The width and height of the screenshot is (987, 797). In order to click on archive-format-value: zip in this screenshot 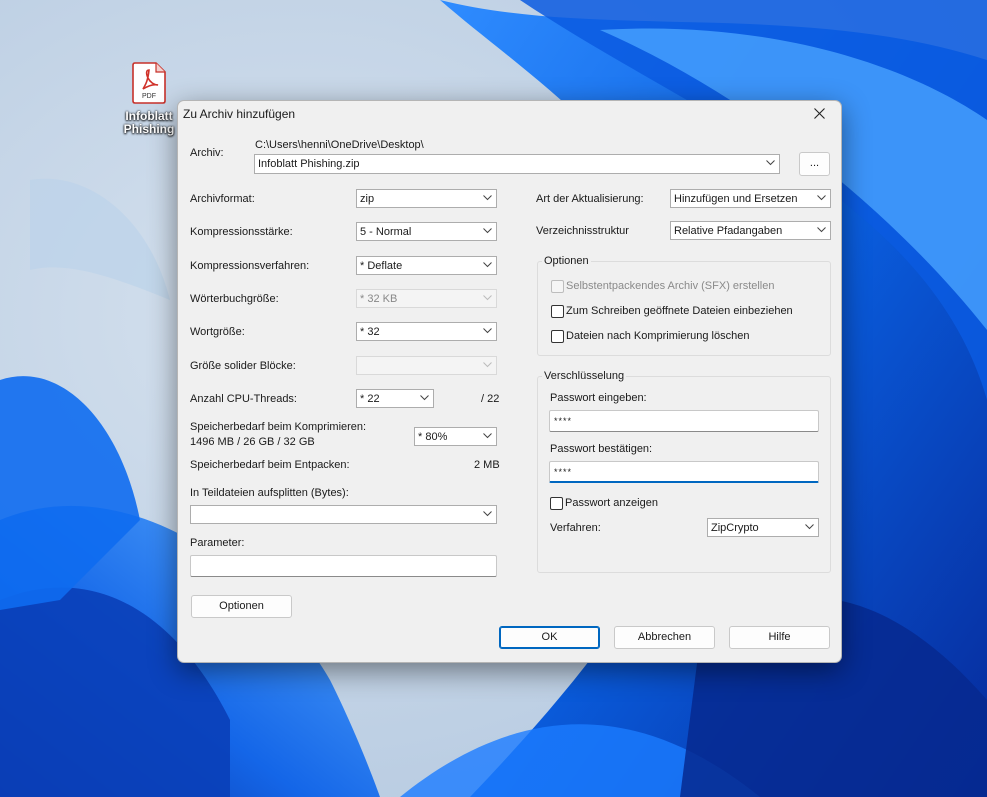, I will do `click(367, 199)`.